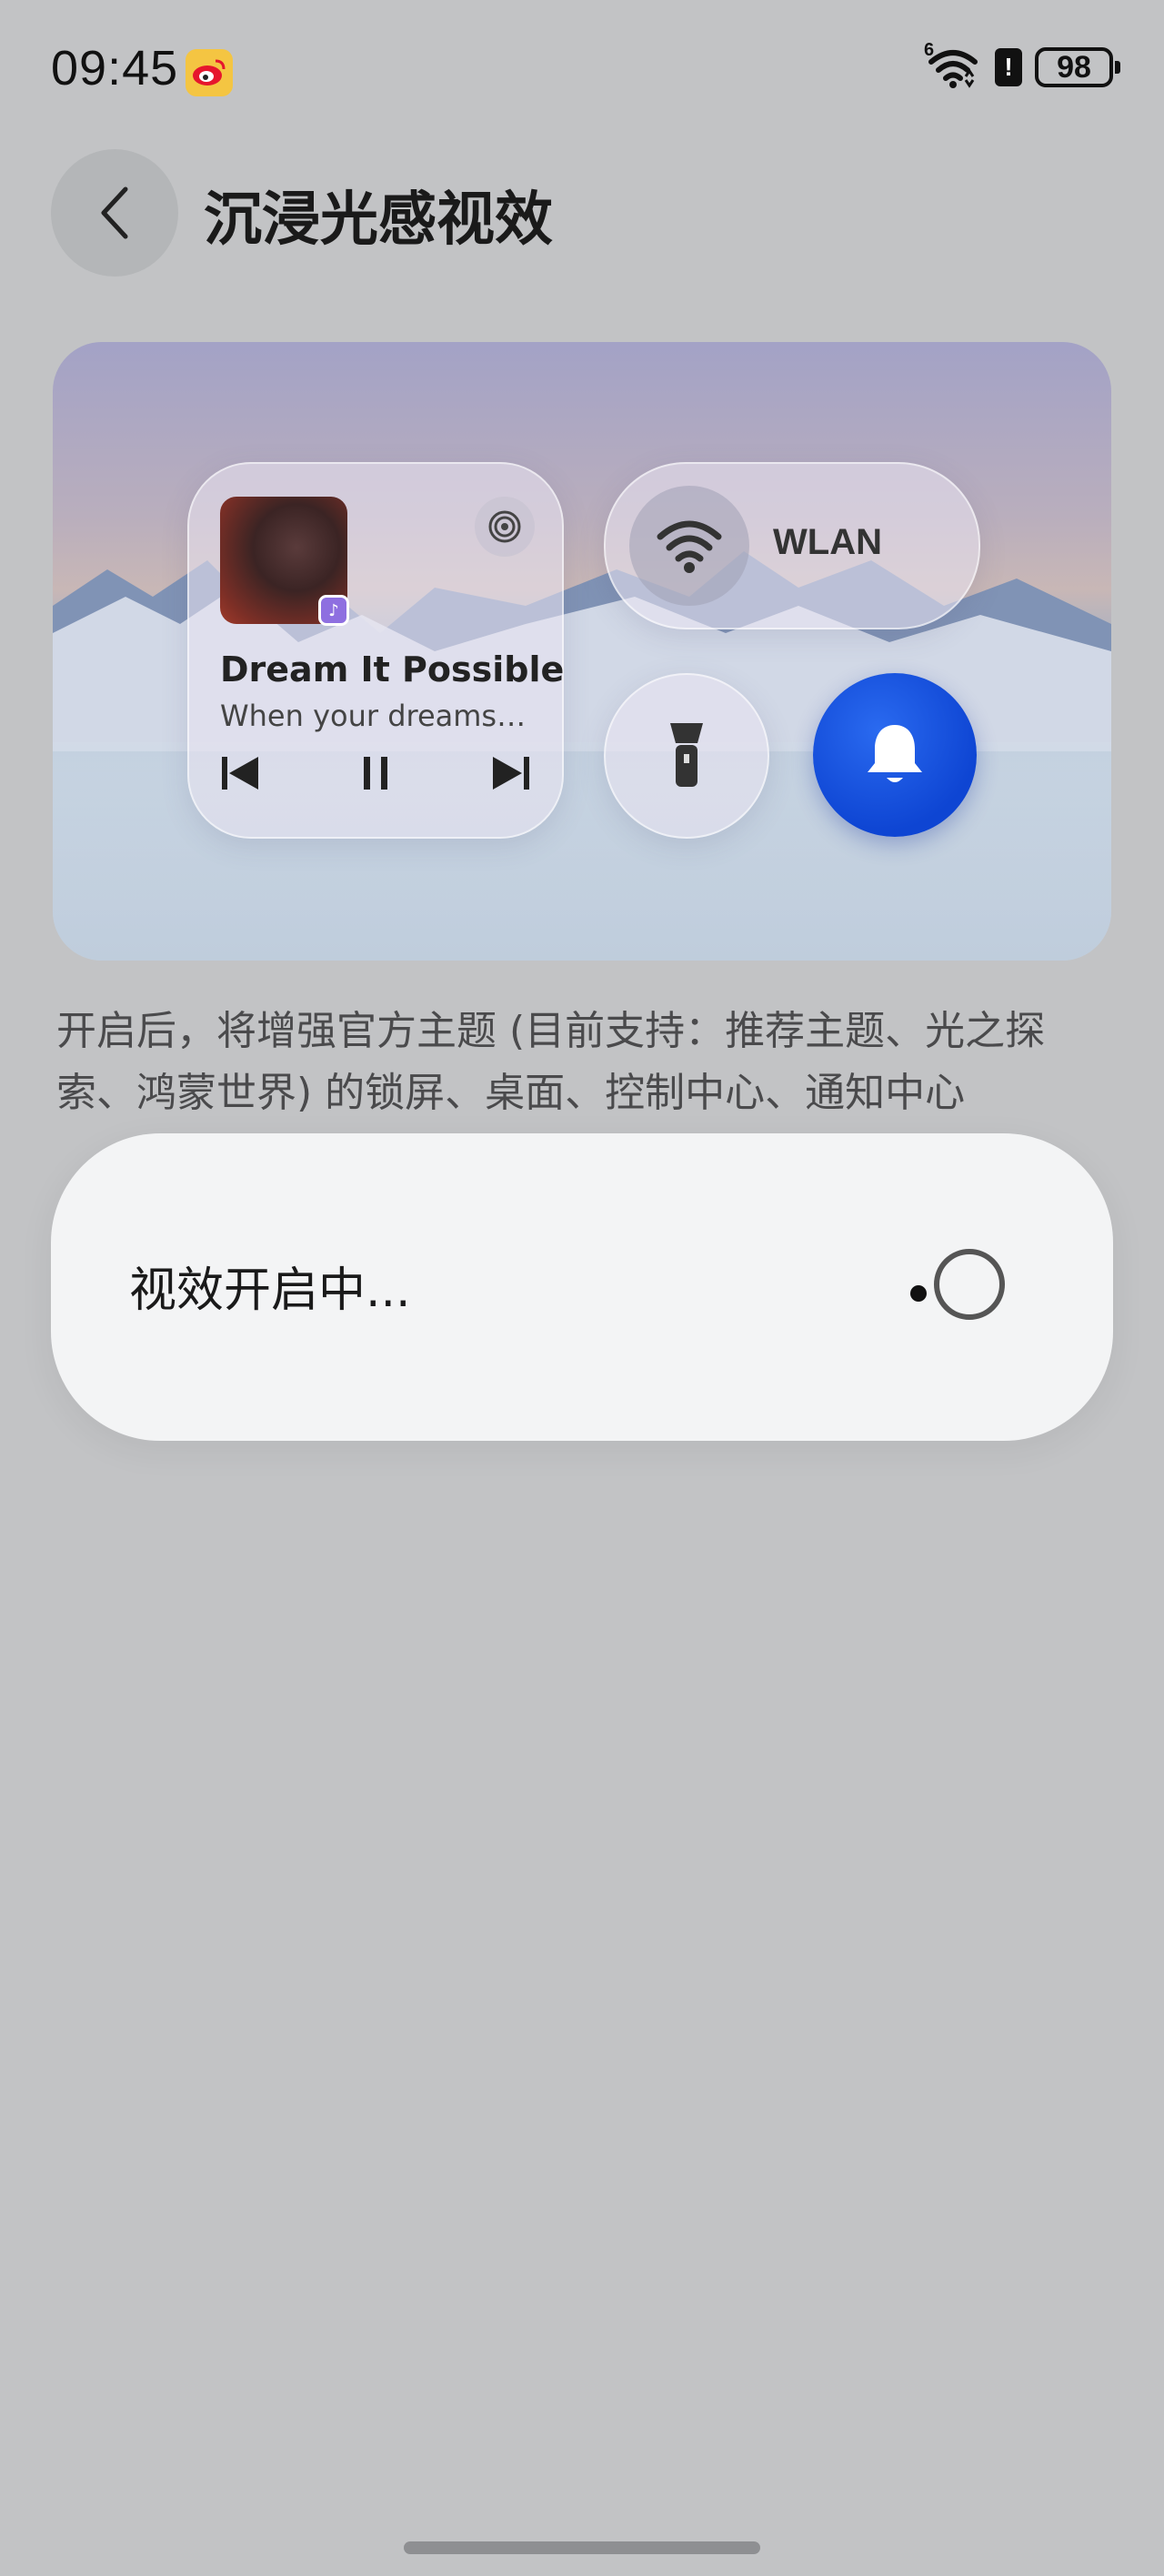 The width and height of the screenshot is (1164, 2576). I want to click on wlan-toggle: WLAN, so click(792, 545).